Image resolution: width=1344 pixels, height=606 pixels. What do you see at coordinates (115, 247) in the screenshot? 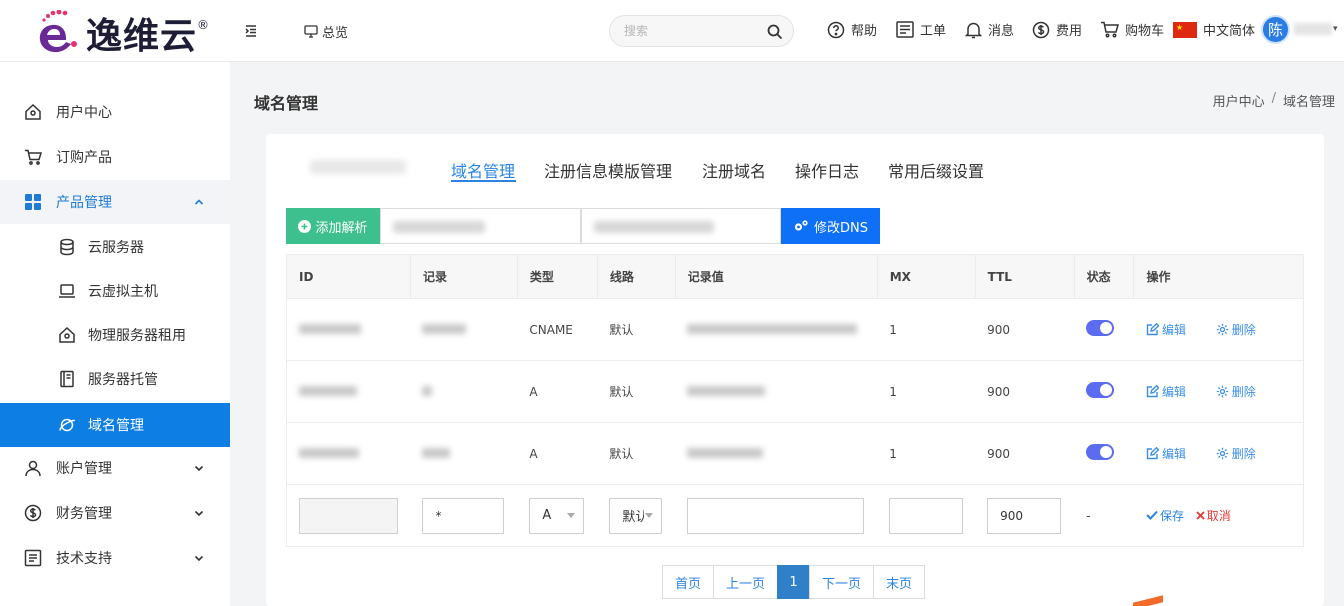
I see `sidebar-item-cloud-server: 云服务器` at bounding box center [115, 247].